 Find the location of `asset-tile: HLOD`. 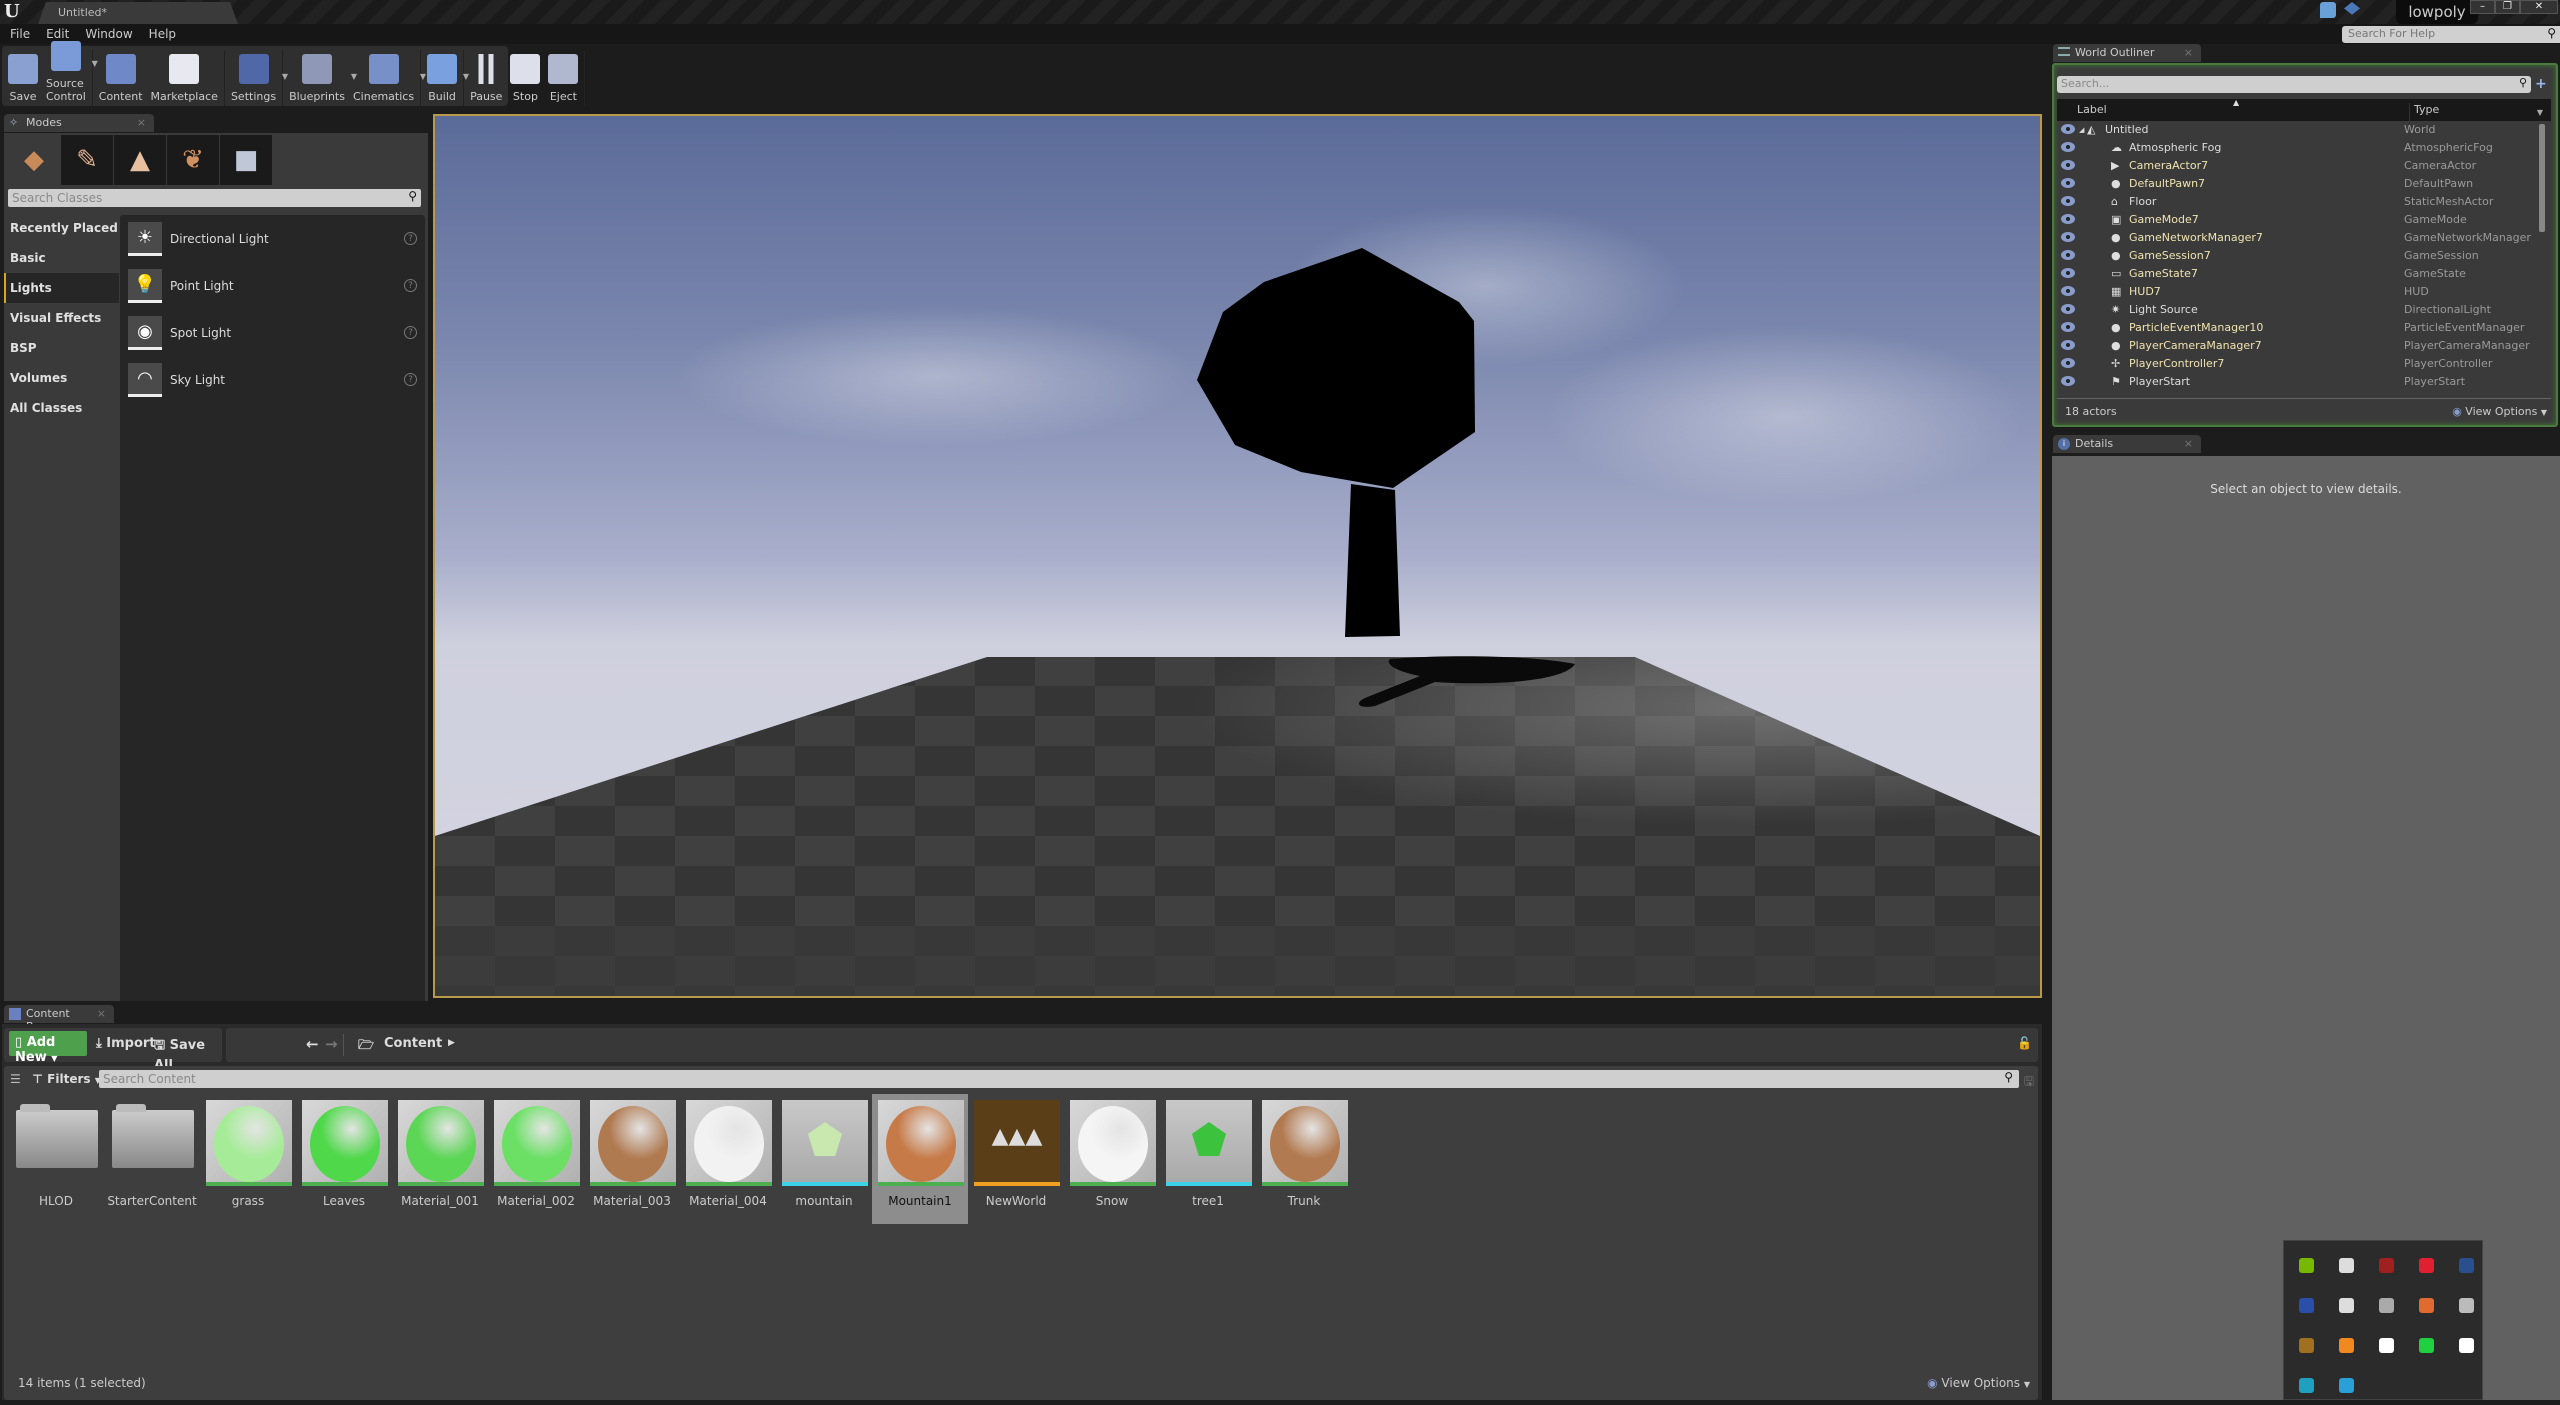

asset-tile: HLOD is located at coordinates (56, 1159).